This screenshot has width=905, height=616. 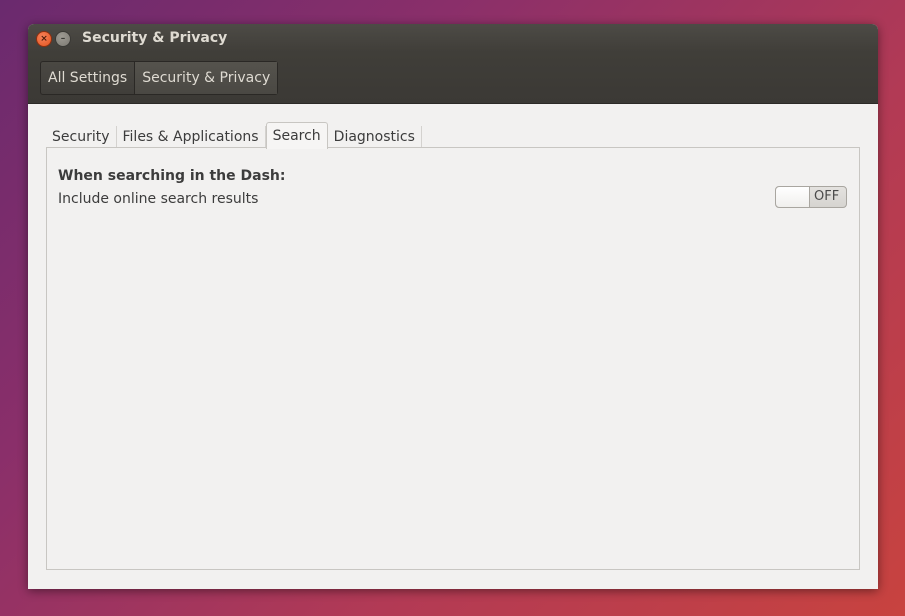 What do you see at coordinates (811, 197) in the screenshot?
I see `online-results-toggle: OFF` at bounding box center [811, 197].